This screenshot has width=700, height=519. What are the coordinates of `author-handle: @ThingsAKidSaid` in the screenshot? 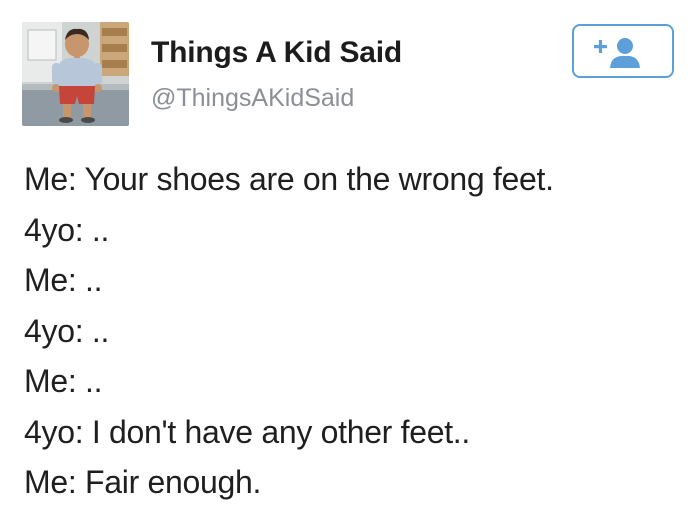 It's located at (252, 98).